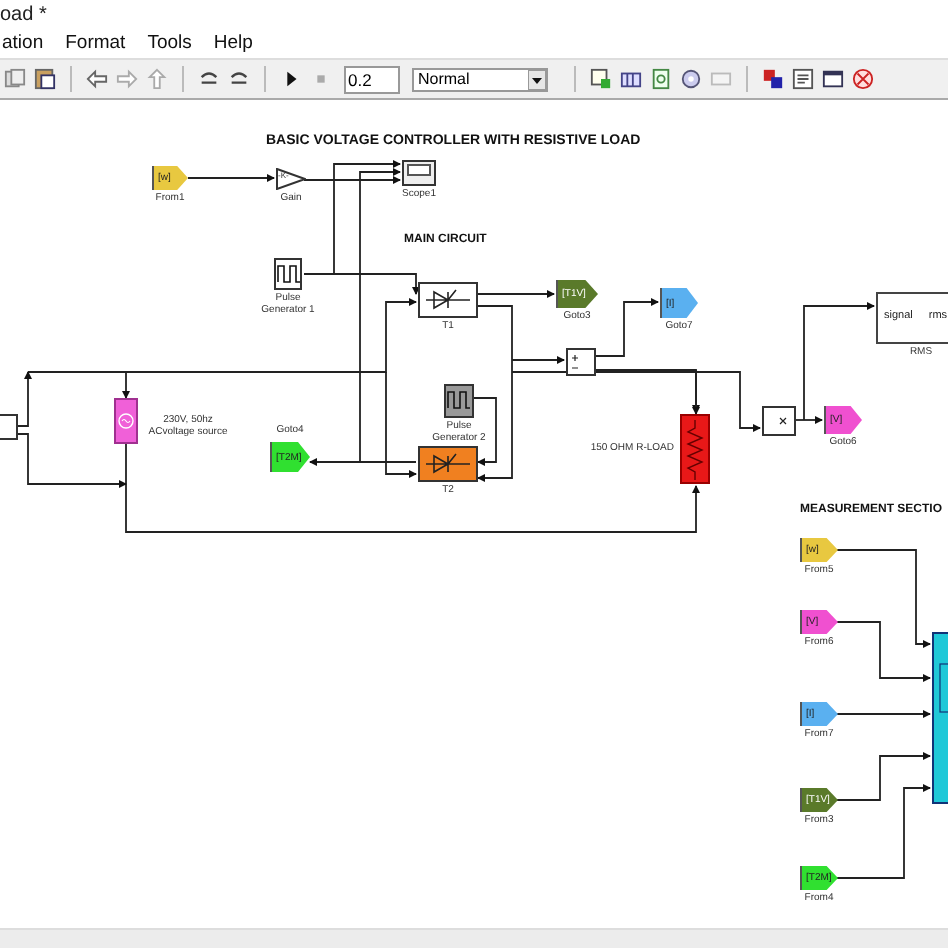  I want to click on product-block, so click(779, 421).